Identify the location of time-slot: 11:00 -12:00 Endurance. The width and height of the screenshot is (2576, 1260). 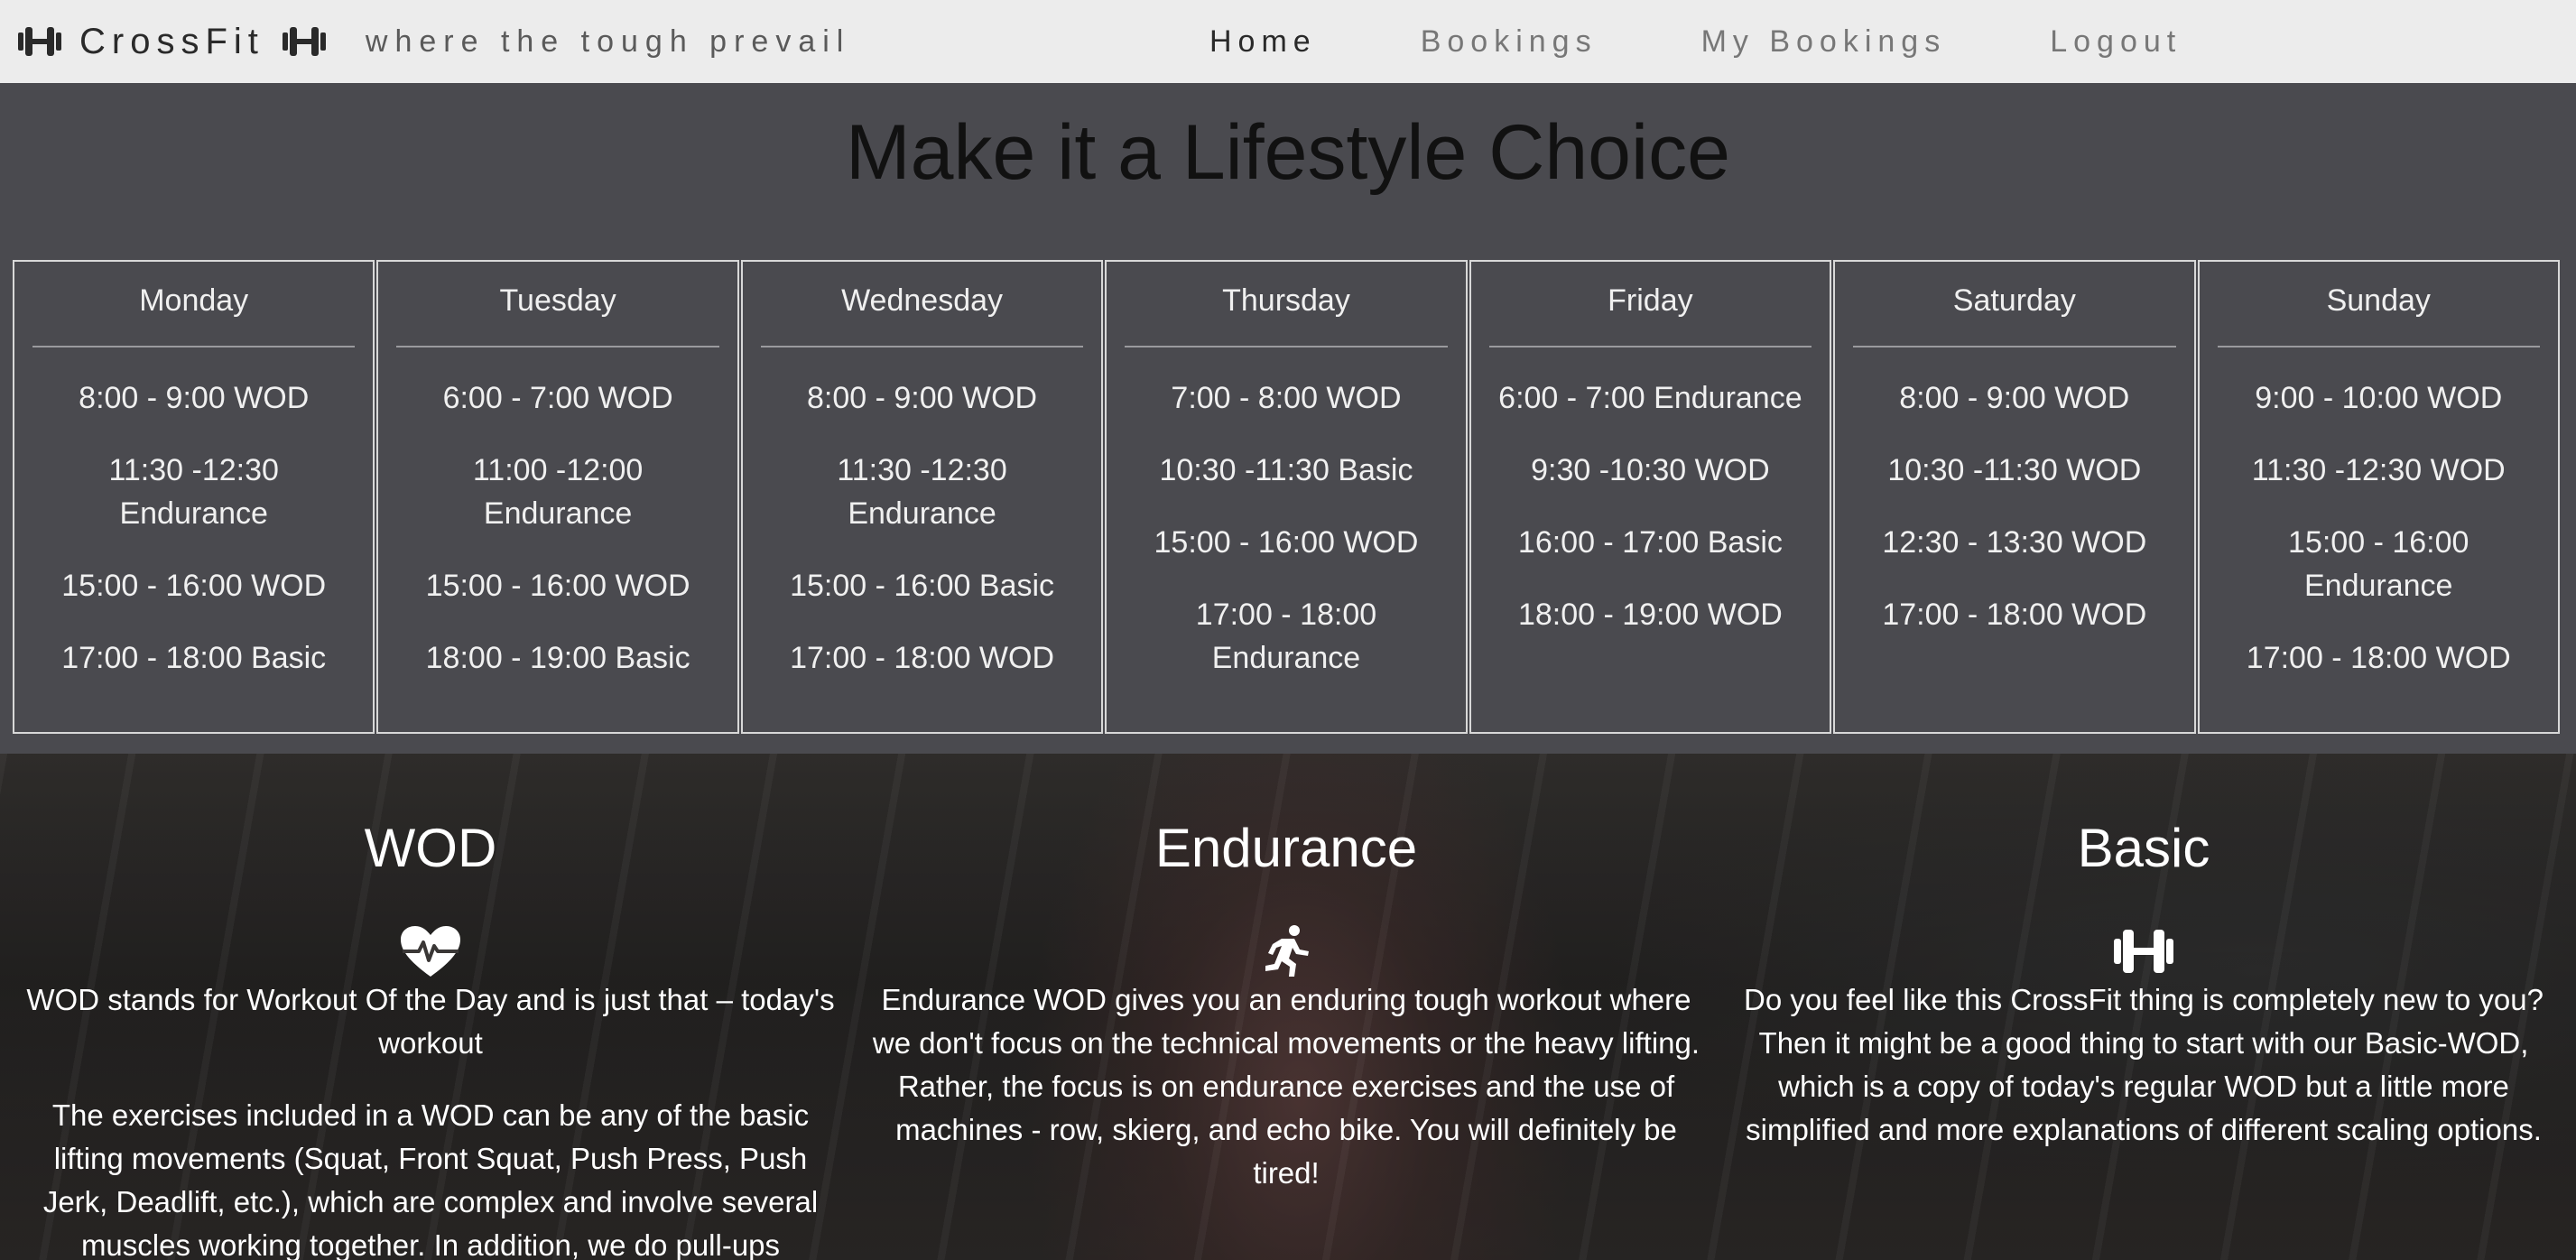
(558, 492).